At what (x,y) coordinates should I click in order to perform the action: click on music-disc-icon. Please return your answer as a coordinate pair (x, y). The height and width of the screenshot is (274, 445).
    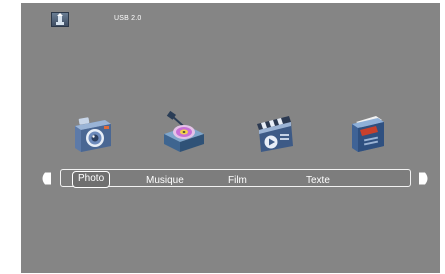
    Looking at the image, I should click on (184, 132).